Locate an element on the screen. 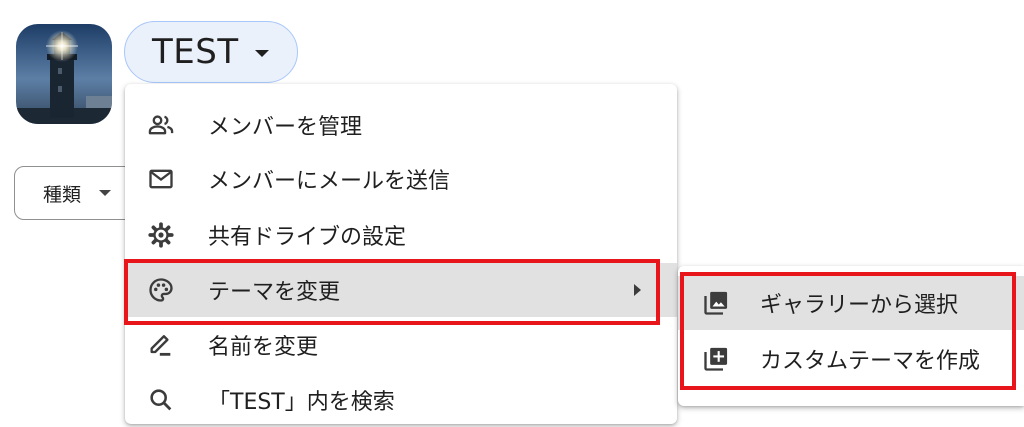 Image resolution: width=1024 pixels, height=427 pixels. pencil-icon is located at coordinates (160, 345).